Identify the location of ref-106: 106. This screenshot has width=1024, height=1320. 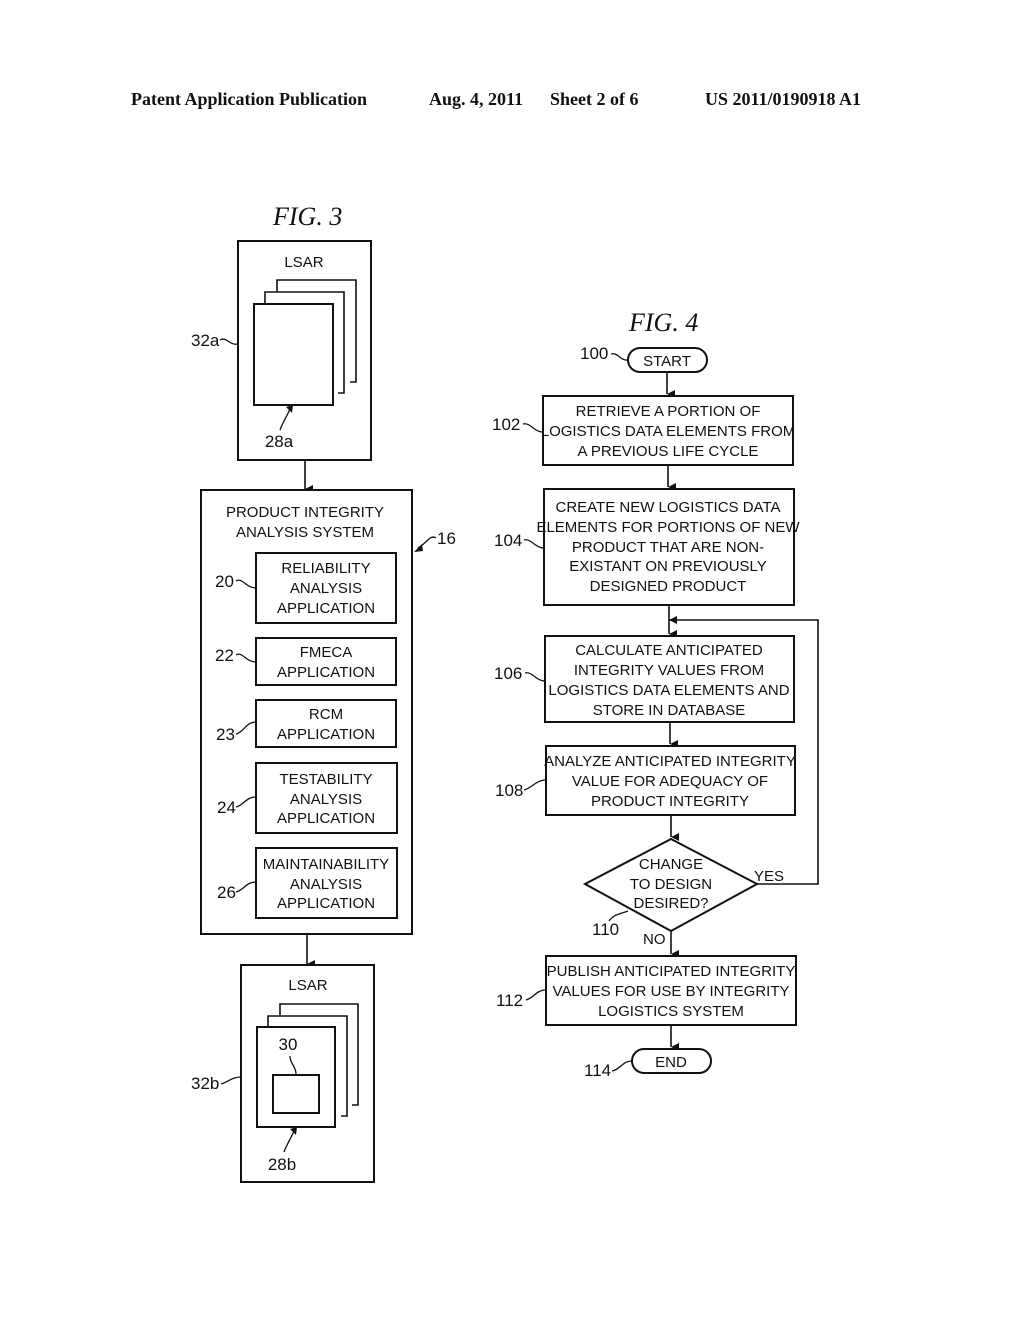
(508, 673).